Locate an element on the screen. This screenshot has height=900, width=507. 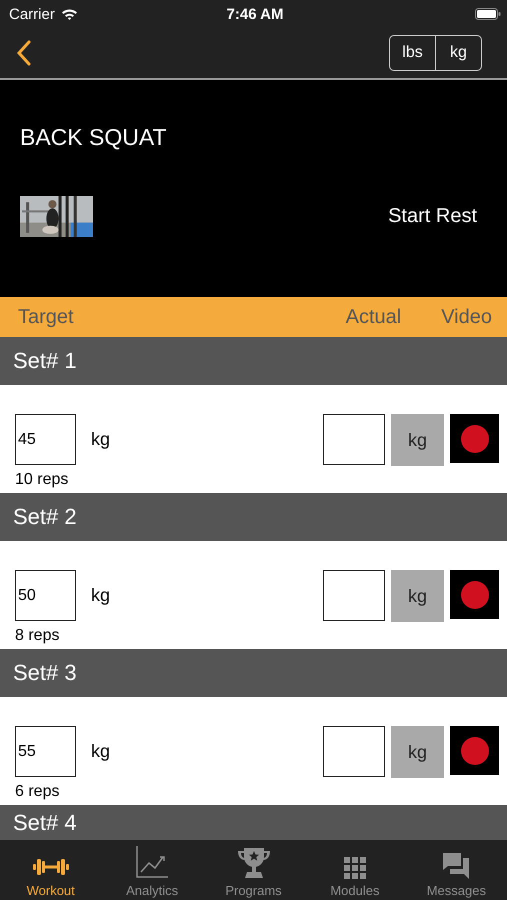
carrier-name: Carrier is located at coordinates (32, 14).